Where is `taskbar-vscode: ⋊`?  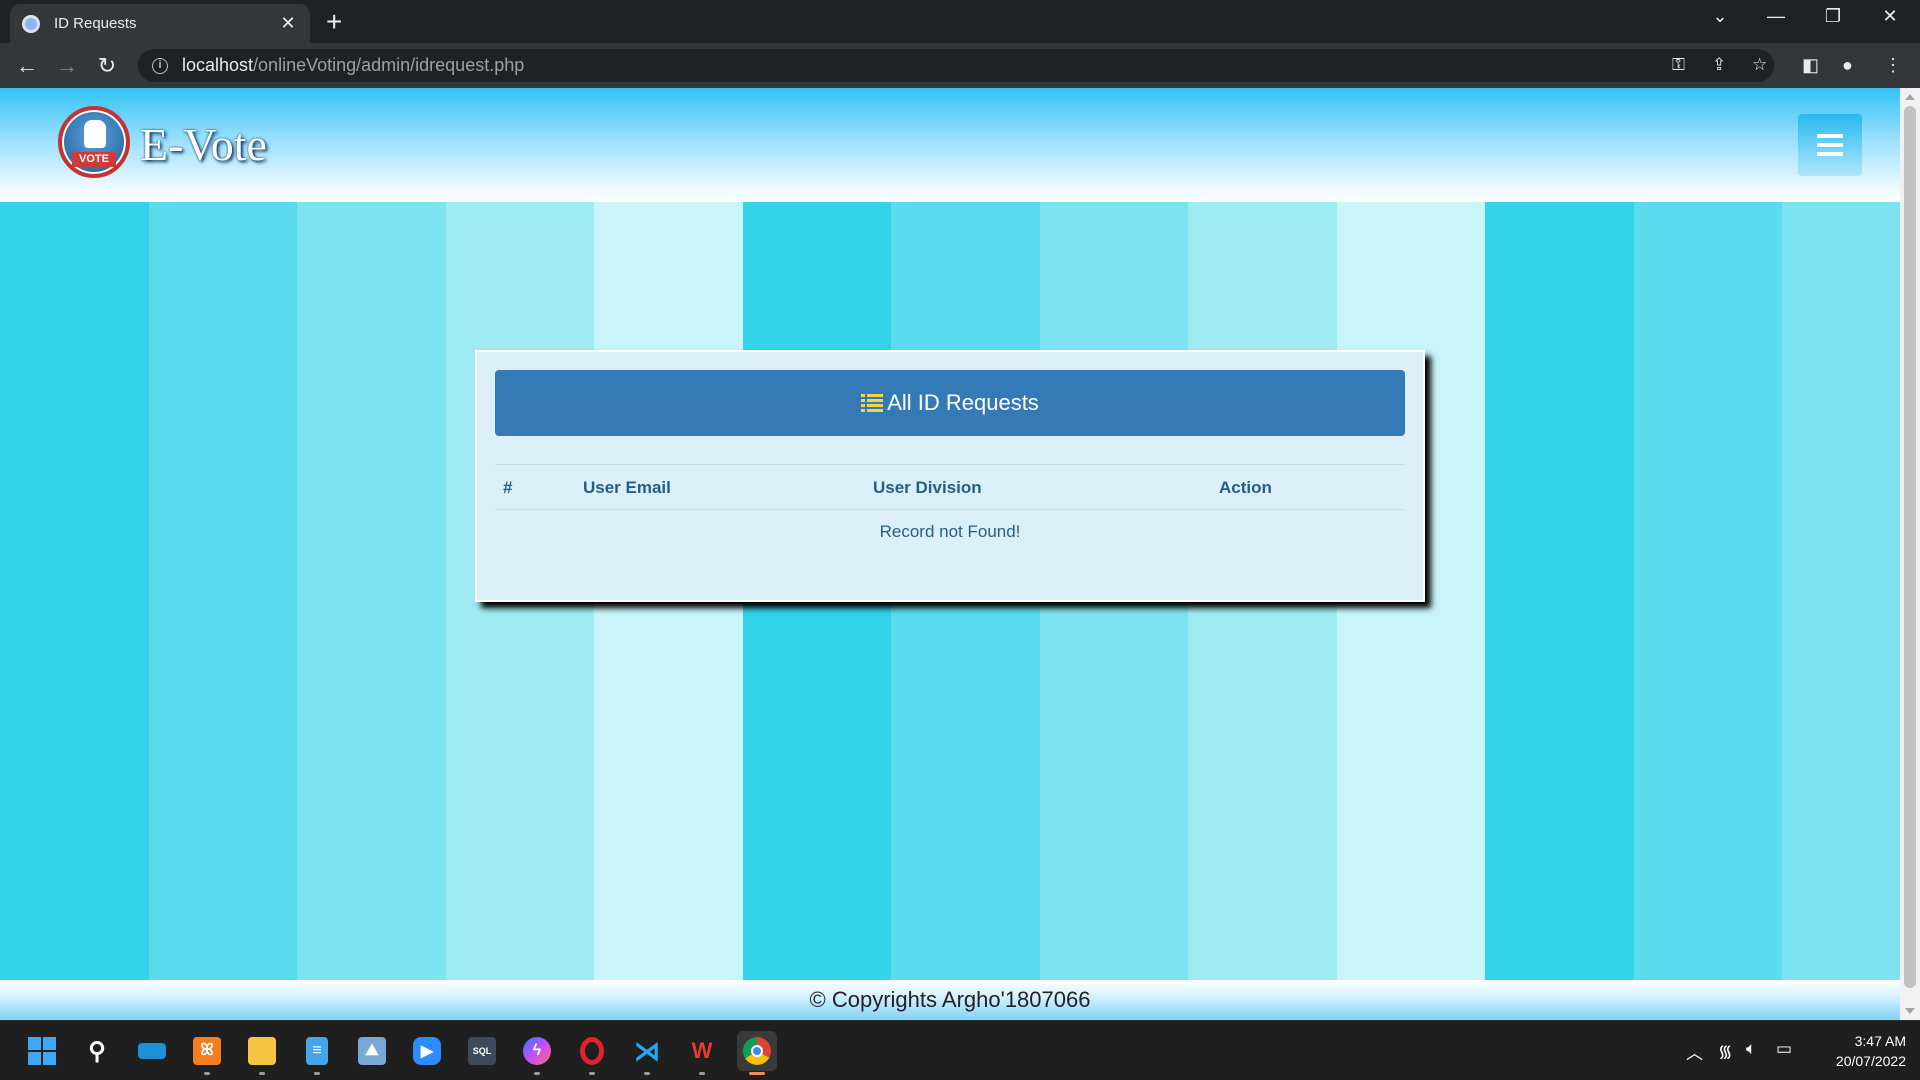
taskbar-vscode: ⋊ is located at coordinates (647, 1053).